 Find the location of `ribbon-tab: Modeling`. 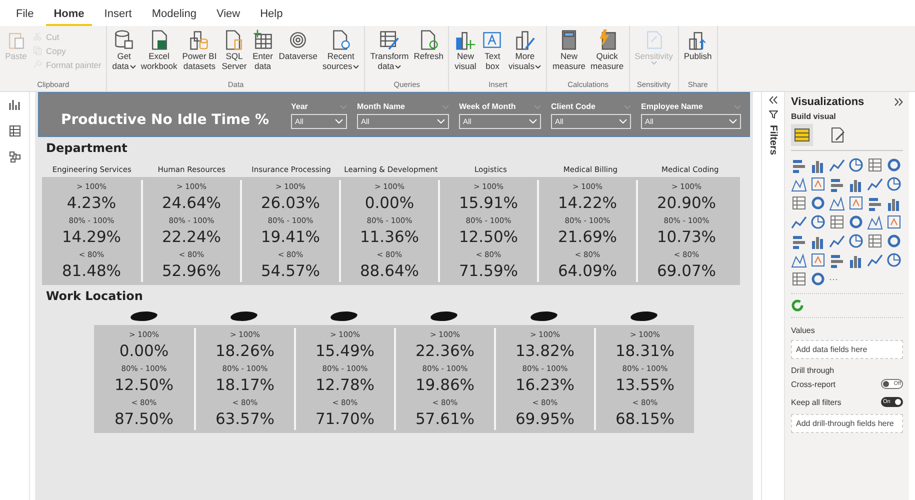

ribbon-tab: Modeling is located at coordinates (174, 15).